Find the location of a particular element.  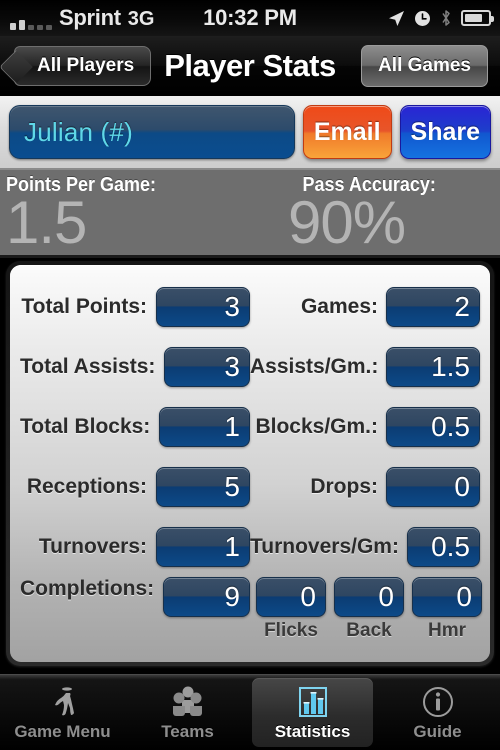

throw-type-back: 0 Back is located at coordinates (369, 609).